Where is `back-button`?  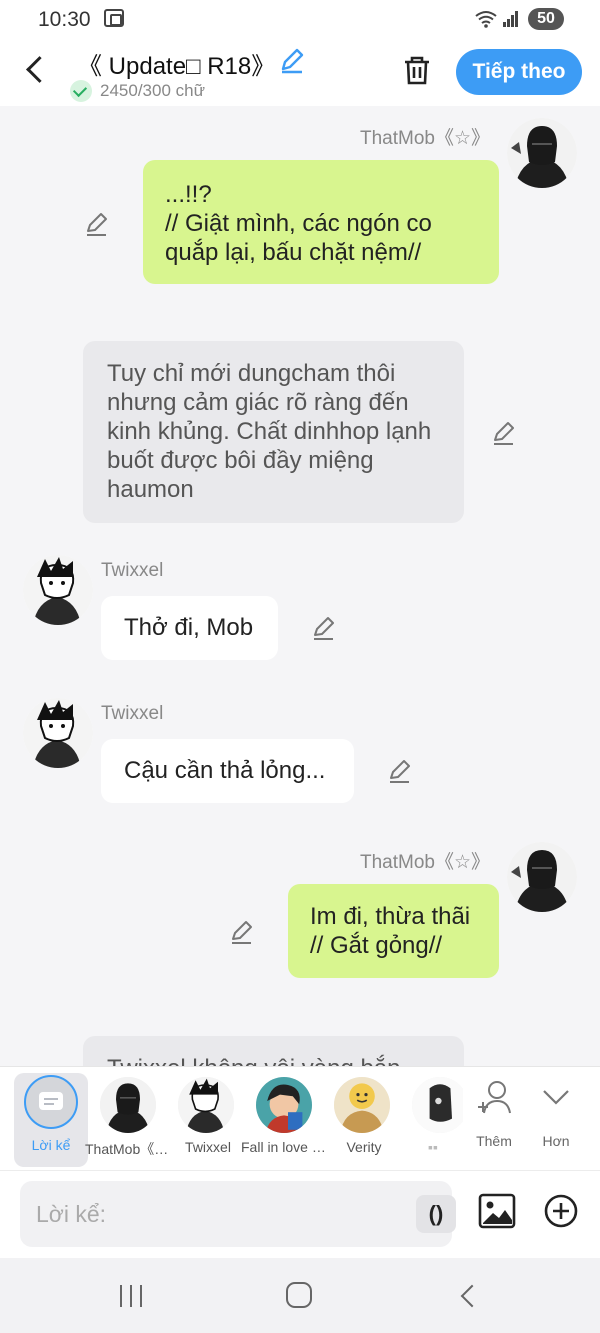
back-button is located at coordinates (35, 69).